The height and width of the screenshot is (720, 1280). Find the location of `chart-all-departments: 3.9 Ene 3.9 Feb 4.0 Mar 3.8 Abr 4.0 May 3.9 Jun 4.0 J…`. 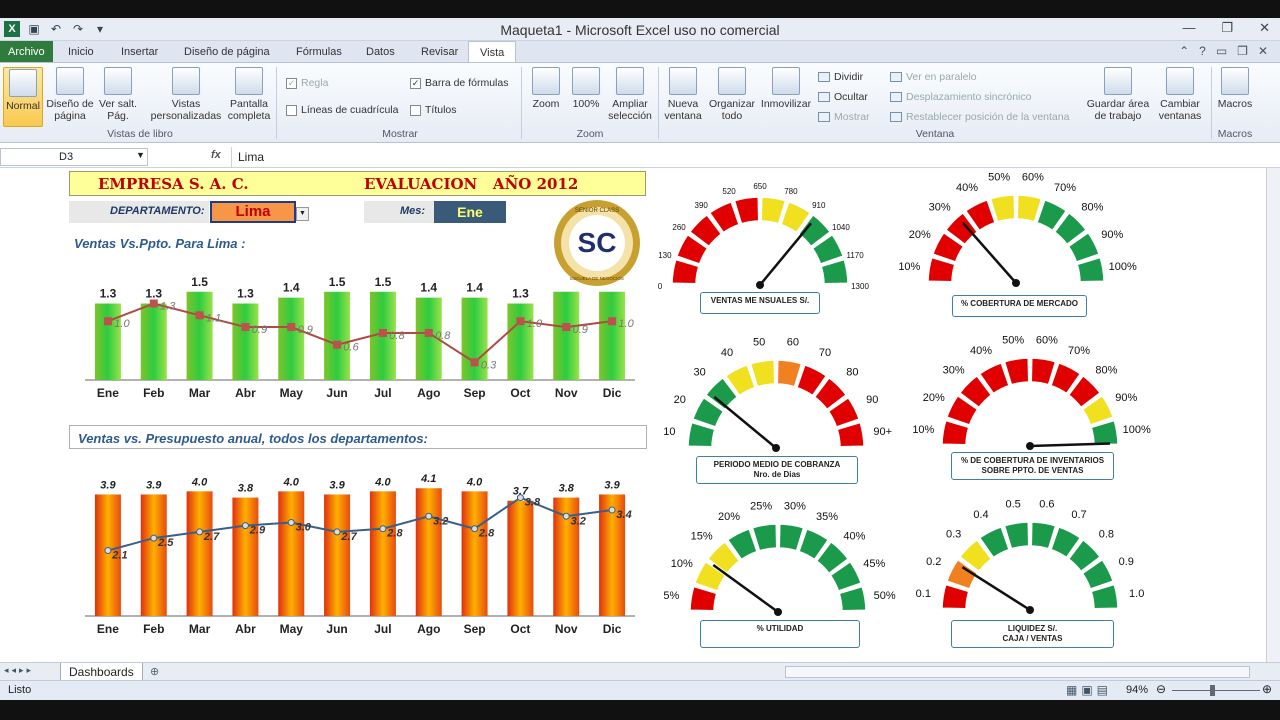

chart-all-departments: 3.9 Ene 3.9 Feb 4.0 Mar 3.8 Abr 4.0 May 3.9 Jun 4.0 J… is located at coordinates (360, 547).